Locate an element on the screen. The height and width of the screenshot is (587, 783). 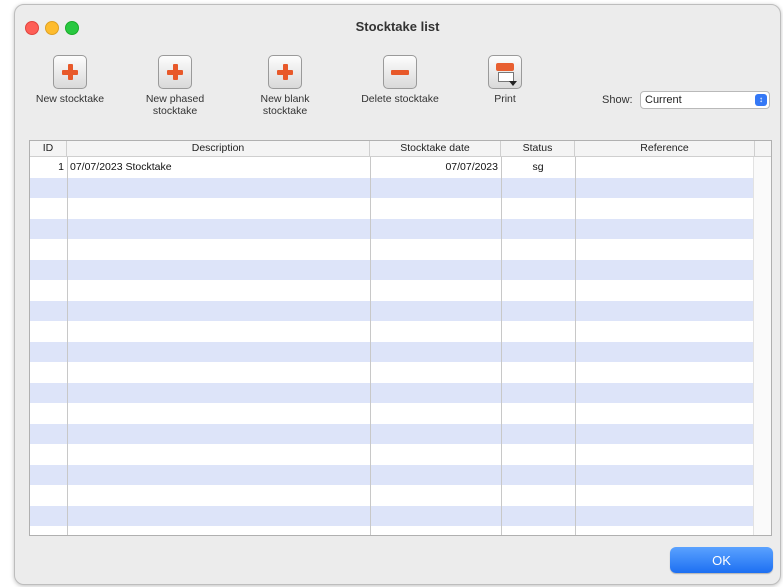
new-blank-stocktake-button: New blank stocktake is located at coordinates (285, 86).